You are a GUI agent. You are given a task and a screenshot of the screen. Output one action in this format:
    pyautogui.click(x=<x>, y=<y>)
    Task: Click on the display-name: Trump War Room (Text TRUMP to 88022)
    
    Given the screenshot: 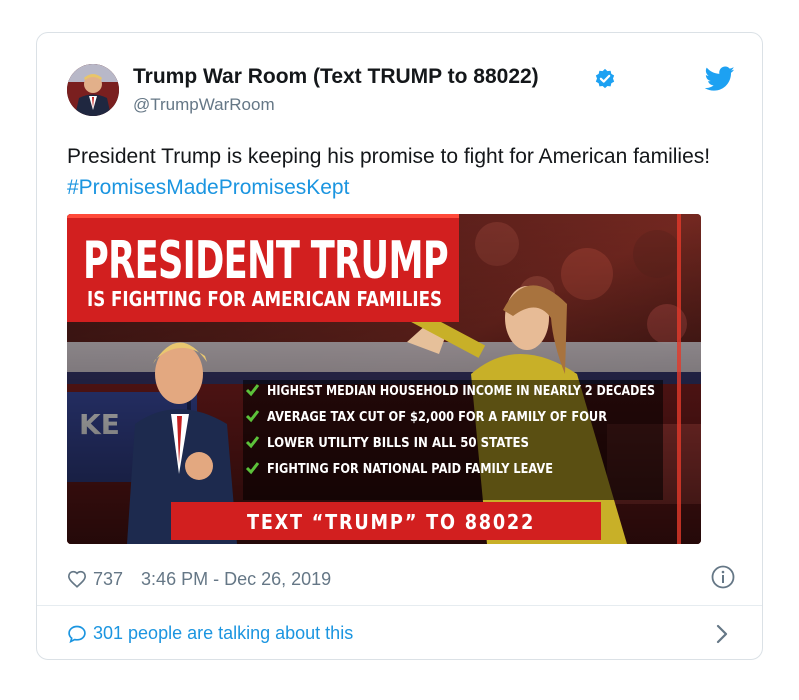 What is the action you would take?
    pyautogui.click(x=336, y=77)
    